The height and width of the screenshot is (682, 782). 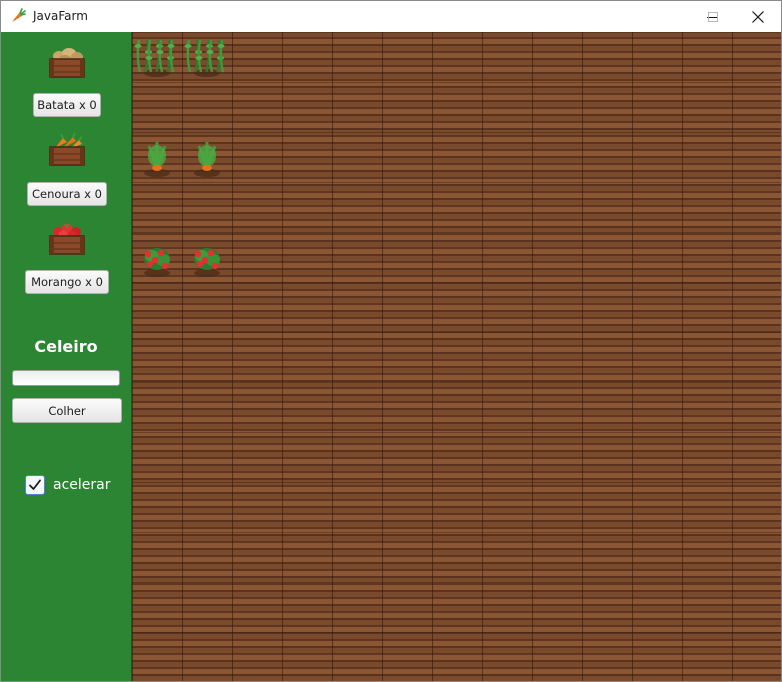 What do you see at coordinates (67, 282) in the screenshot?
I see `strawberry-count-button: Morango x 0` at bounding box center [67, 282].